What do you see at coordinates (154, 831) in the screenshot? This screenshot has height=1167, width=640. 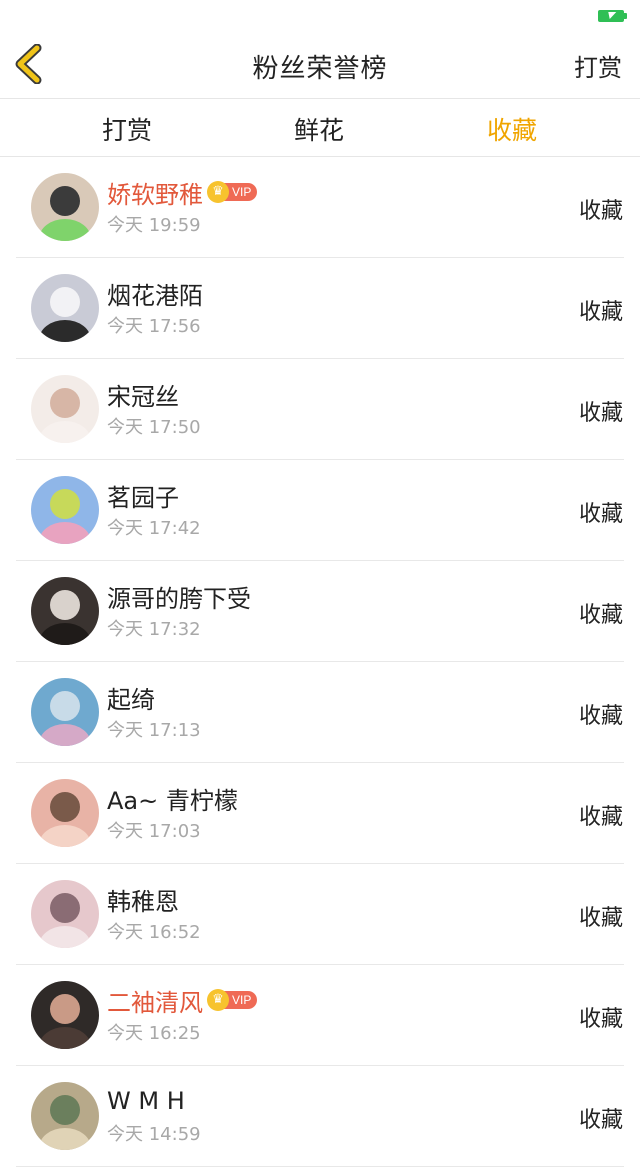 I see `fan-time: 今天 17:03` at bounding box center [154, 831].